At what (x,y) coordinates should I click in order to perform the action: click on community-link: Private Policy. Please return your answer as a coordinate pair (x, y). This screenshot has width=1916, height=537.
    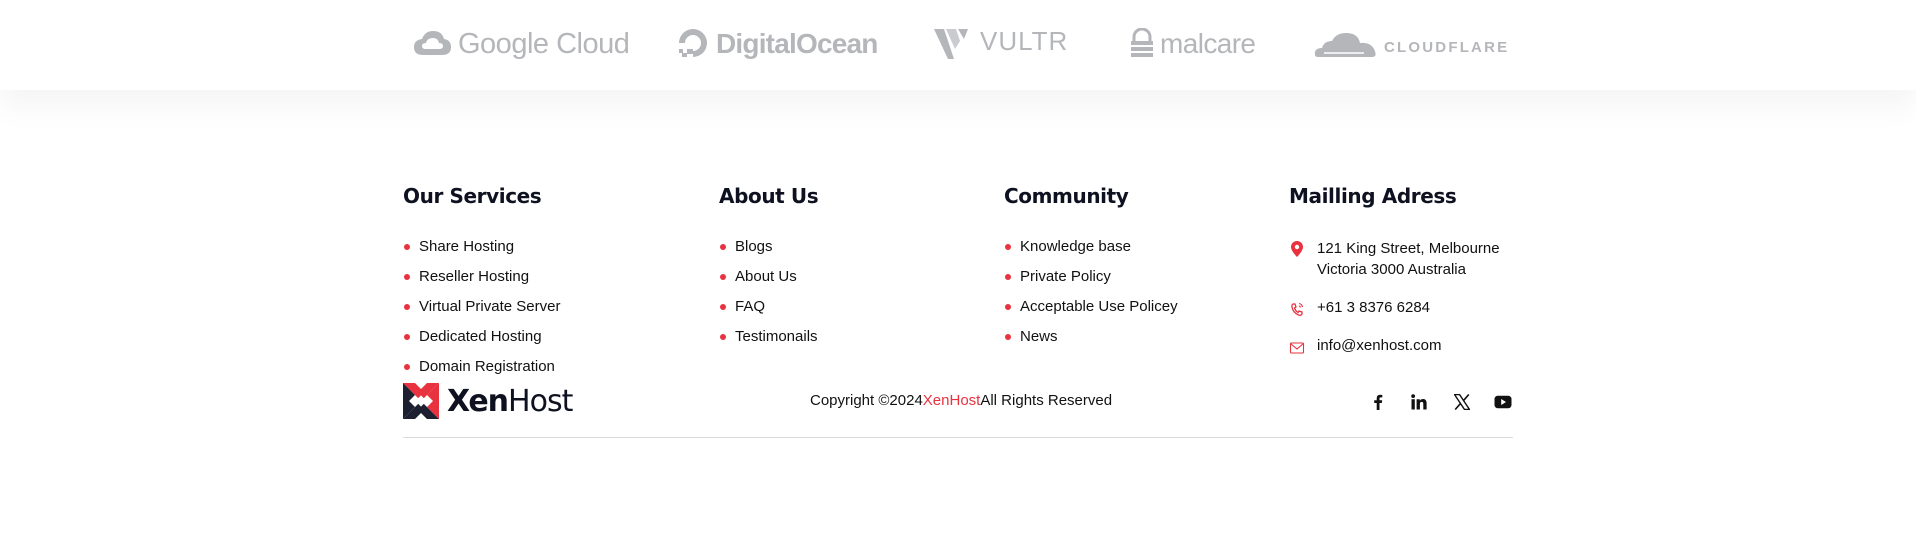
    Looking at the image, I should click on (1091, 283).